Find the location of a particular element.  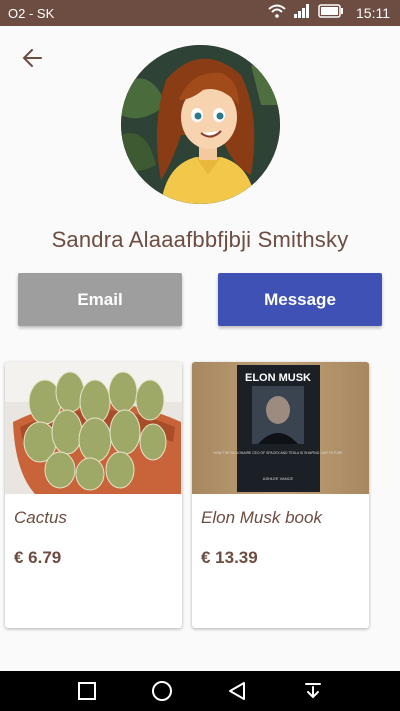

email-button: Email is located at coordinates (100, 299).